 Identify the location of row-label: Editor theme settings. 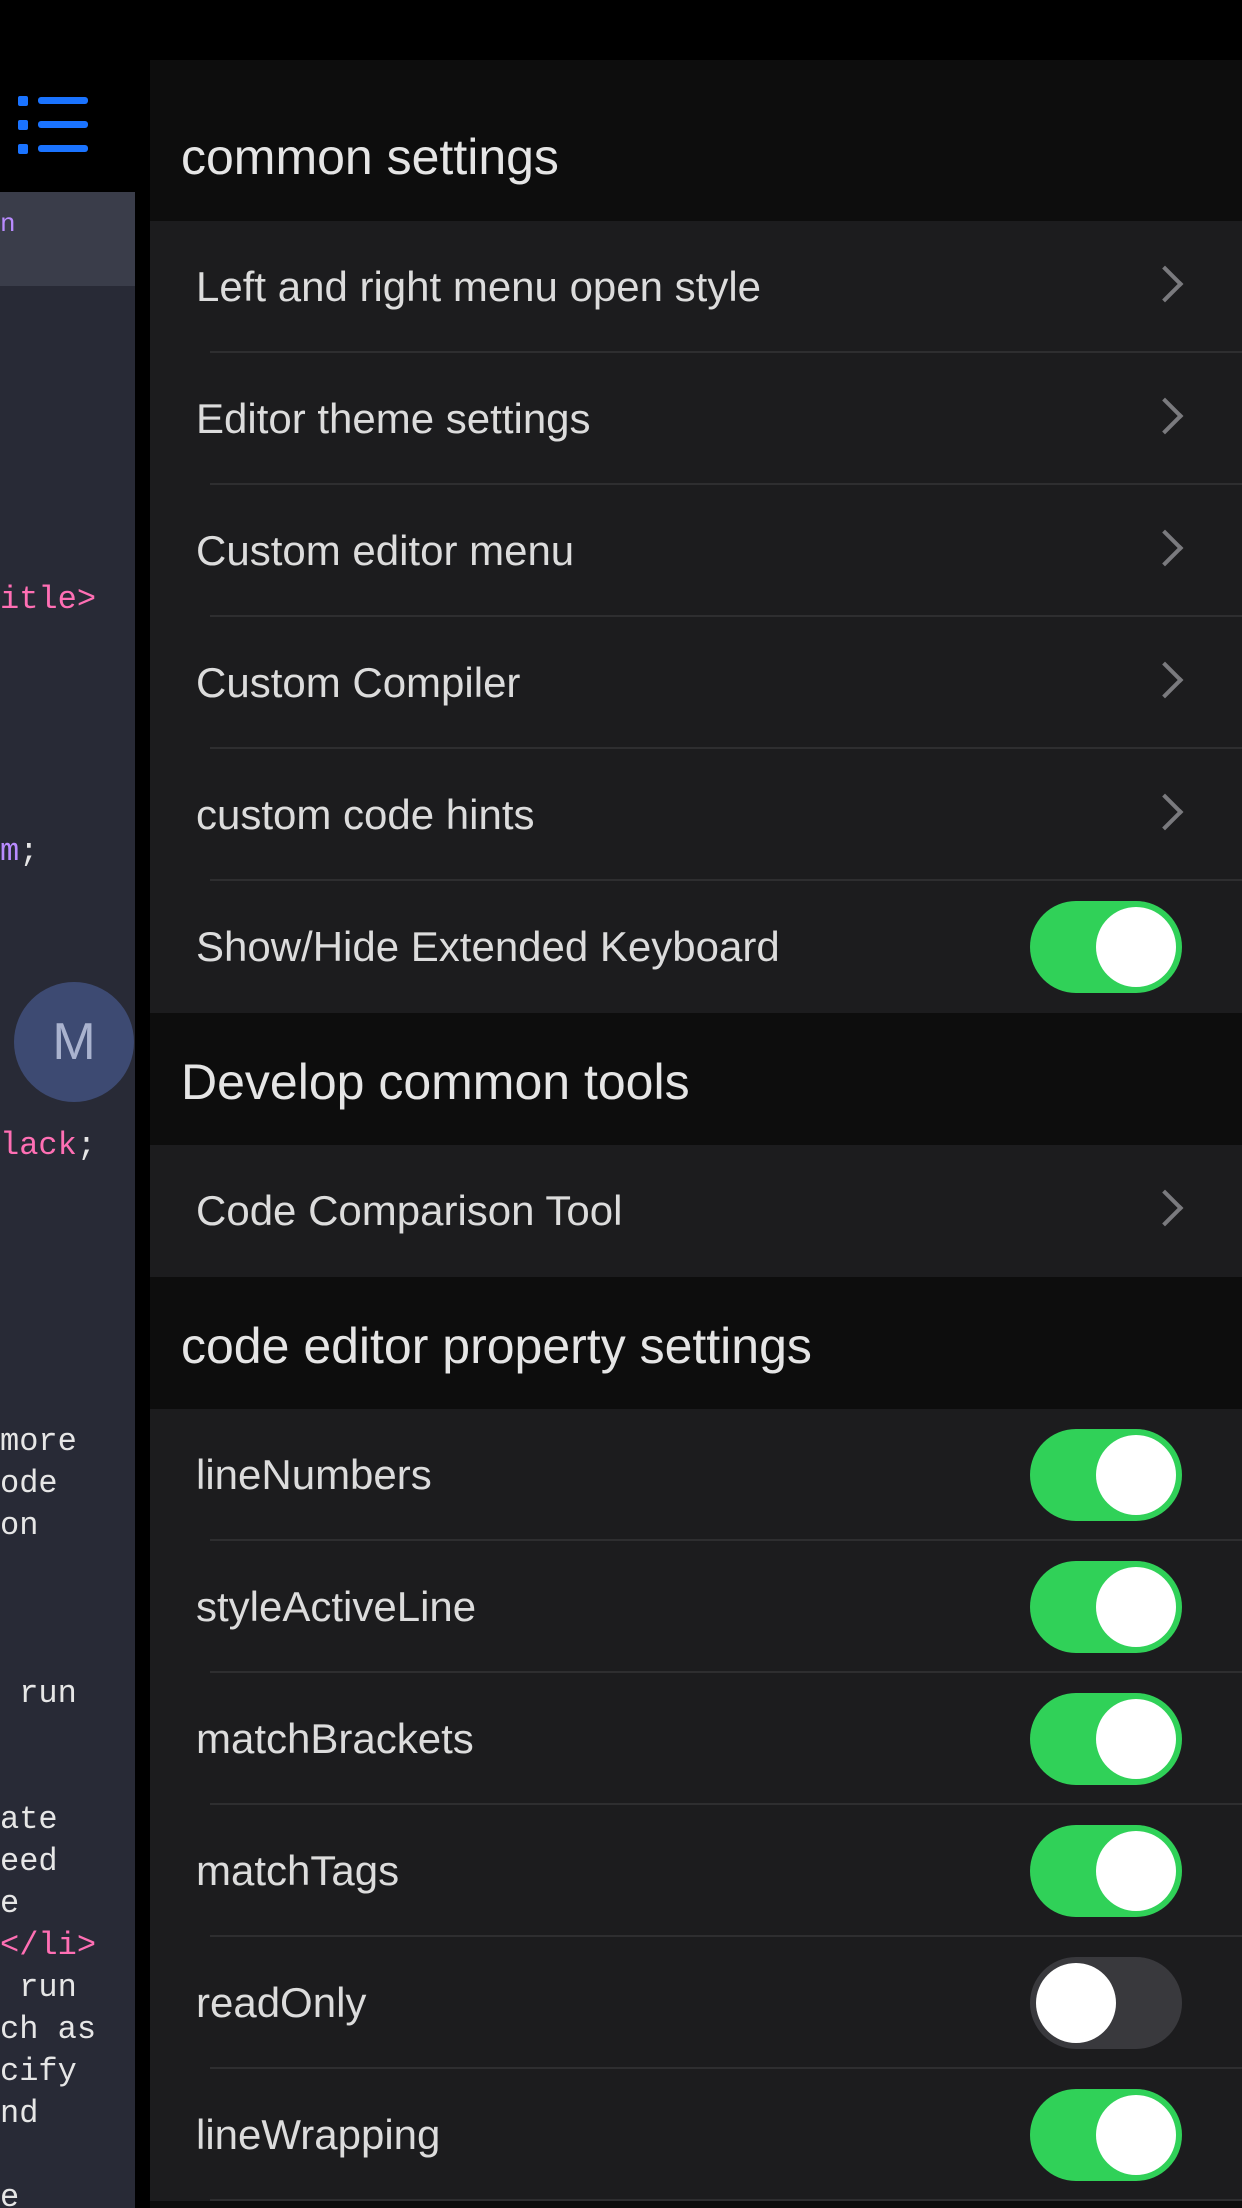
(393, 418).